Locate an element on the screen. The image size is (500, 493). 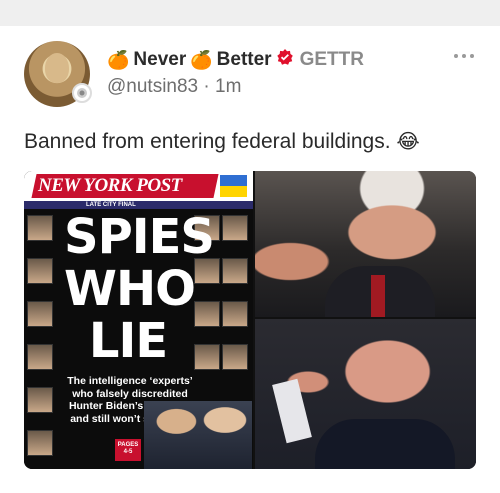
dateline: LATE CITY FINAL is located at coordinates (138, 205).